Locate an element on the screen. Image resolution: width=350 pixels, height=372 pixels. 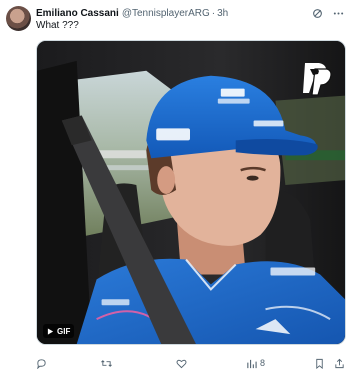
views-count: 8 is located at coordinates (263, 363).